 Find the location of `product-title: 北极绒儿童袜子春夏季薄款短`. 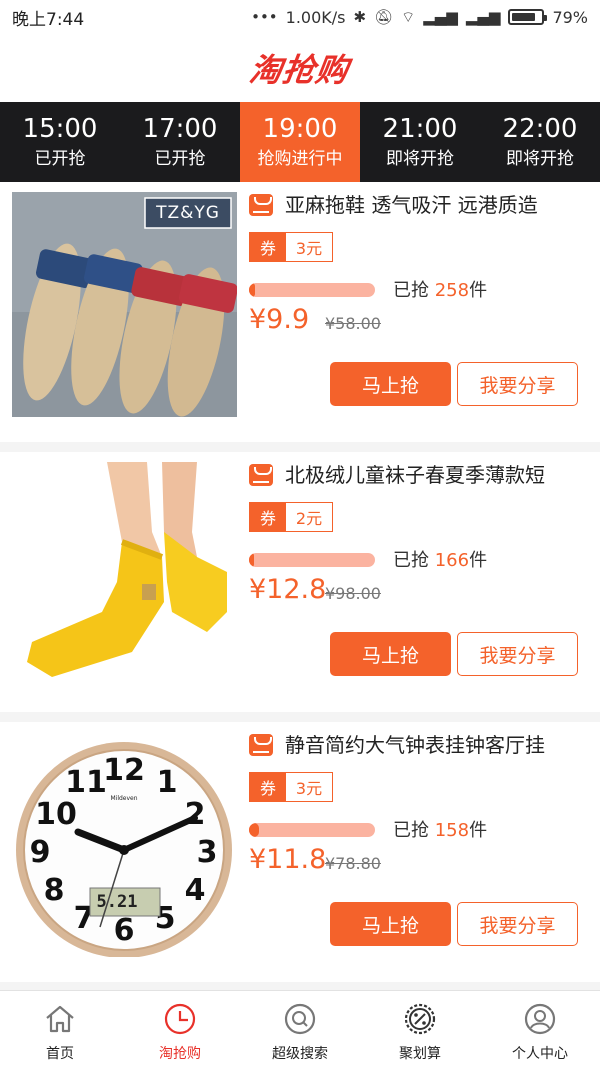

product-title: 北极绒儿童袜子春夏季薄款短 is located at coordinates (437, 475).